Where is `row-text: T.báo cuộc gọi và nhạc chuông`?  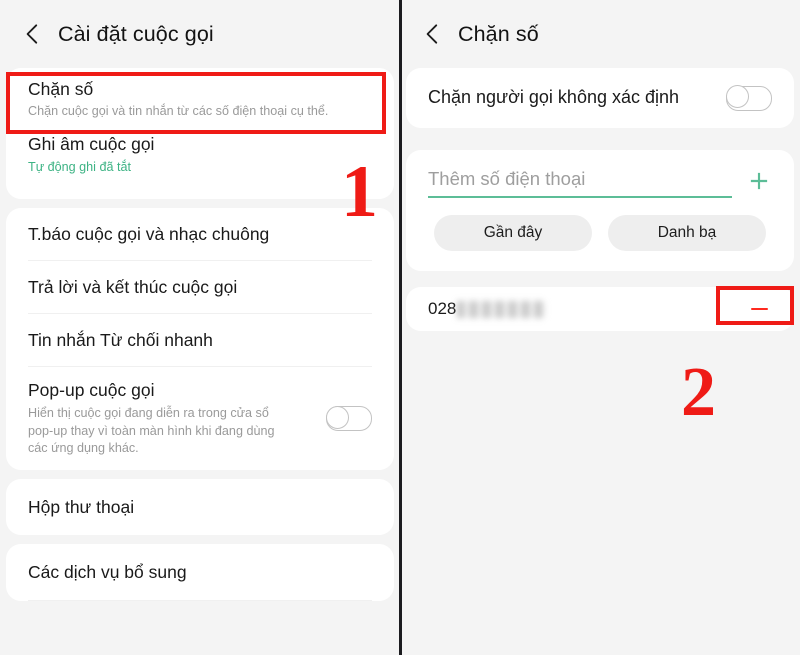 row-text: T.báo cuộc gọi và nhạc chuông is located at coordinates (200, 234).